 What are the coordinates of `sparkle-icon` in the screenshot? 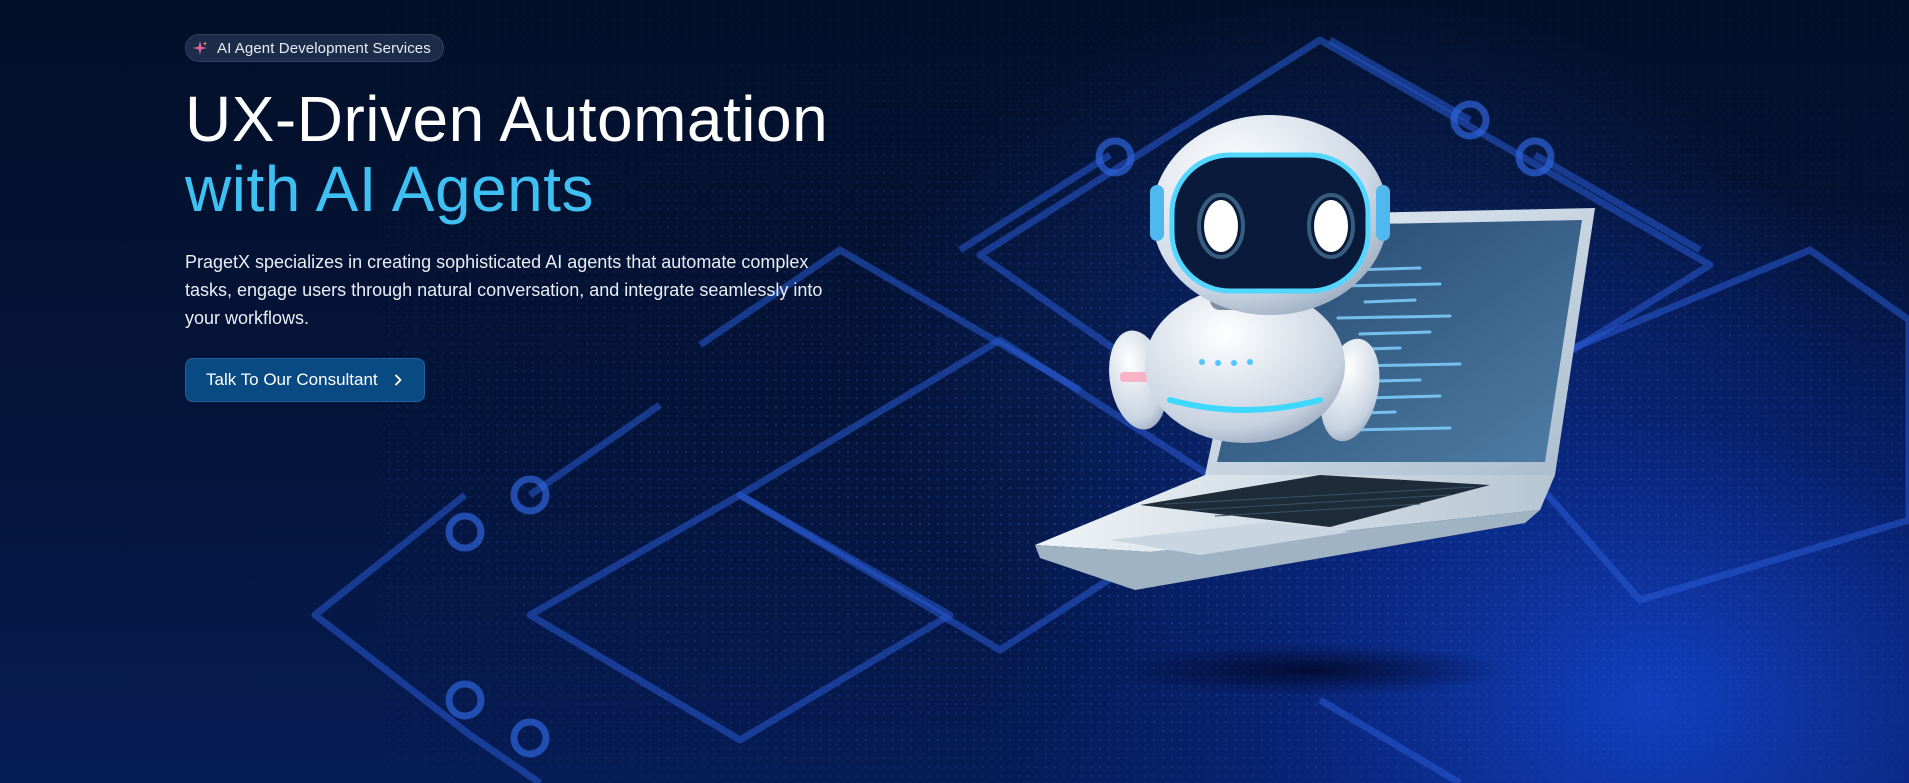 It's located at (200, 48).